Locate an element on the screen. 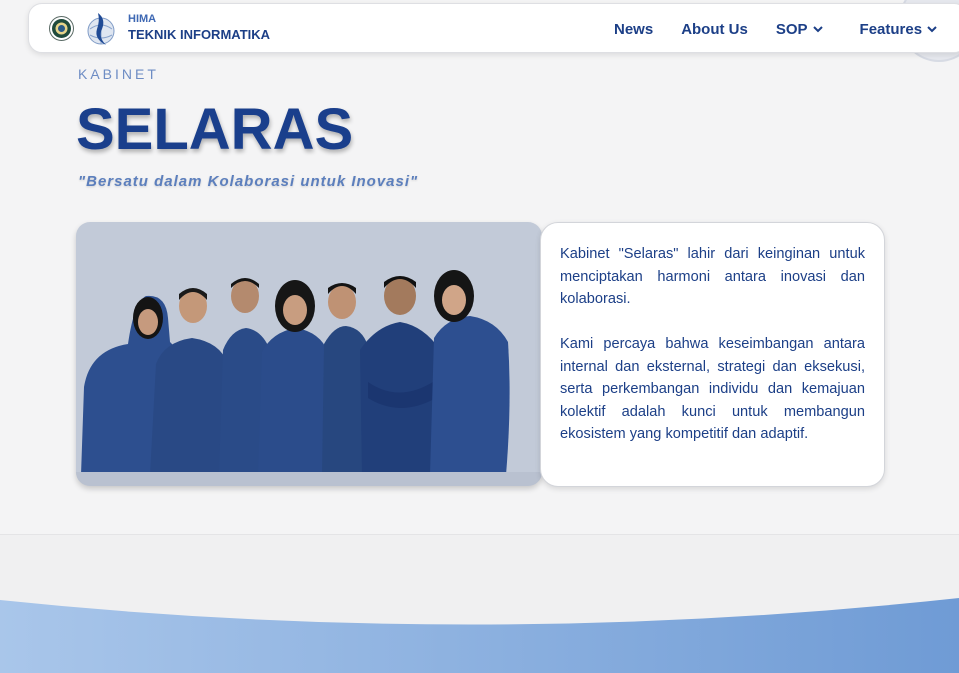 The image size is (959, 673). brand-top-label: HIMA is located at coordinates (142, 19).